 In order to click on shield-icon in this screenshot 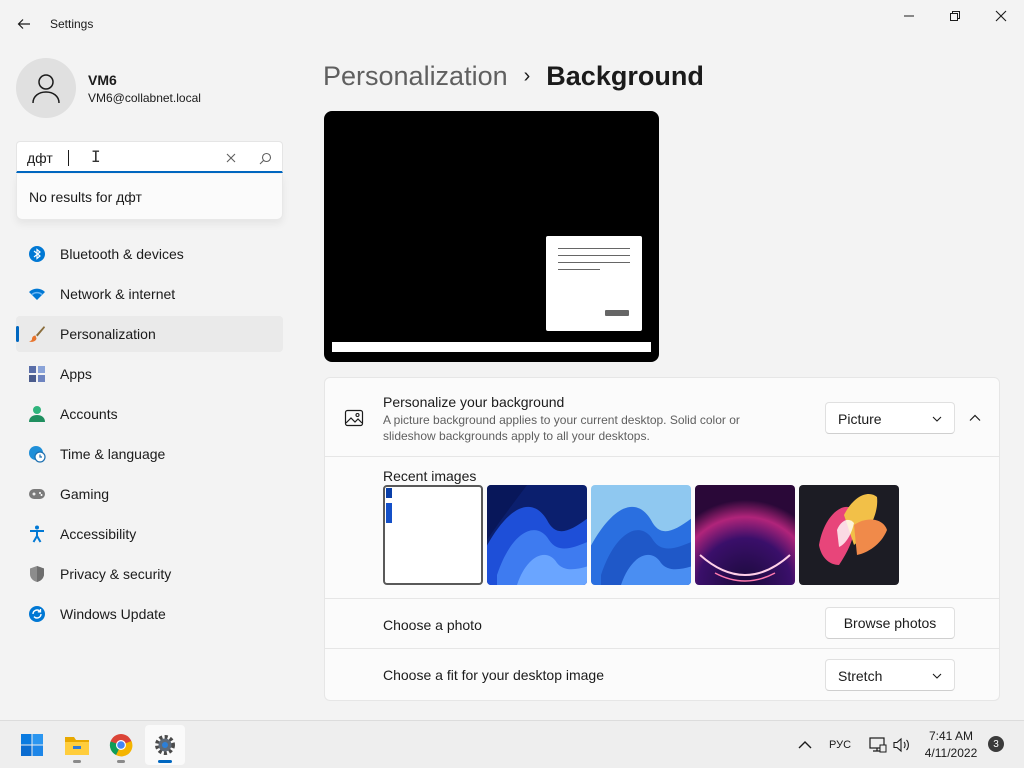, I will do `click(37, 574)`.